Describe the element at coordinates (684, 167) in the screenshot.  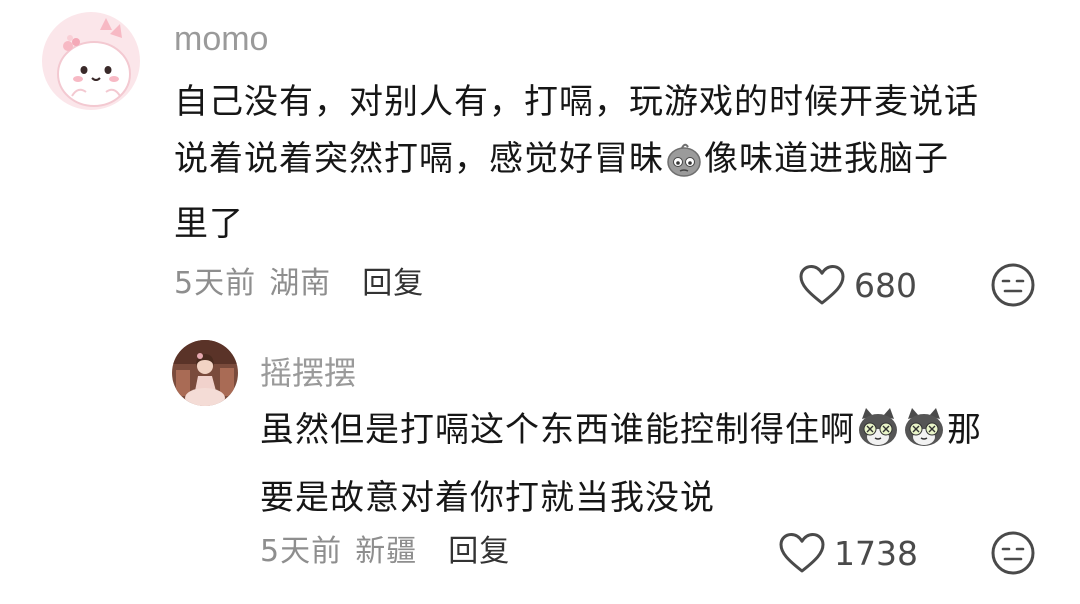
I see `embarrassed-gray-face-emoji` at that location.